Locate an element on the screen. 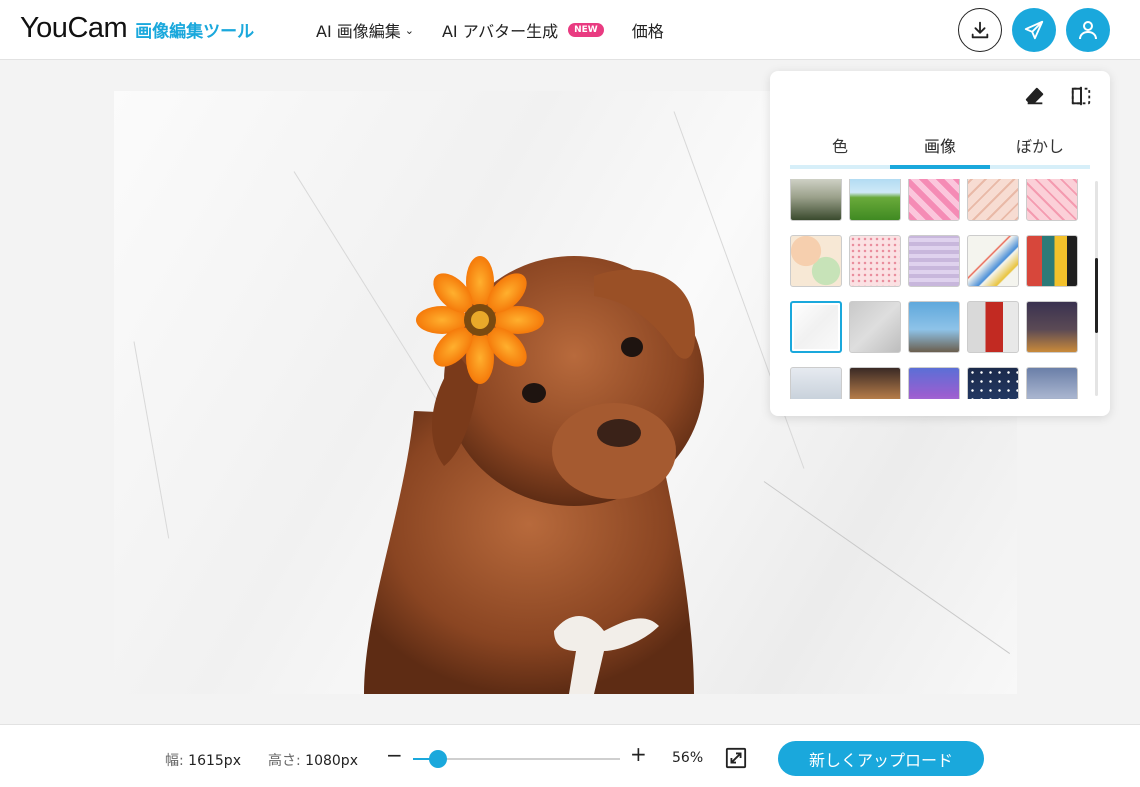 The height and width of the screenshot is (787, 1140). main-nav: AI 画像編集 ⌄ AI アバター生成 NEW 価格 is located at coordinates (504, 30).